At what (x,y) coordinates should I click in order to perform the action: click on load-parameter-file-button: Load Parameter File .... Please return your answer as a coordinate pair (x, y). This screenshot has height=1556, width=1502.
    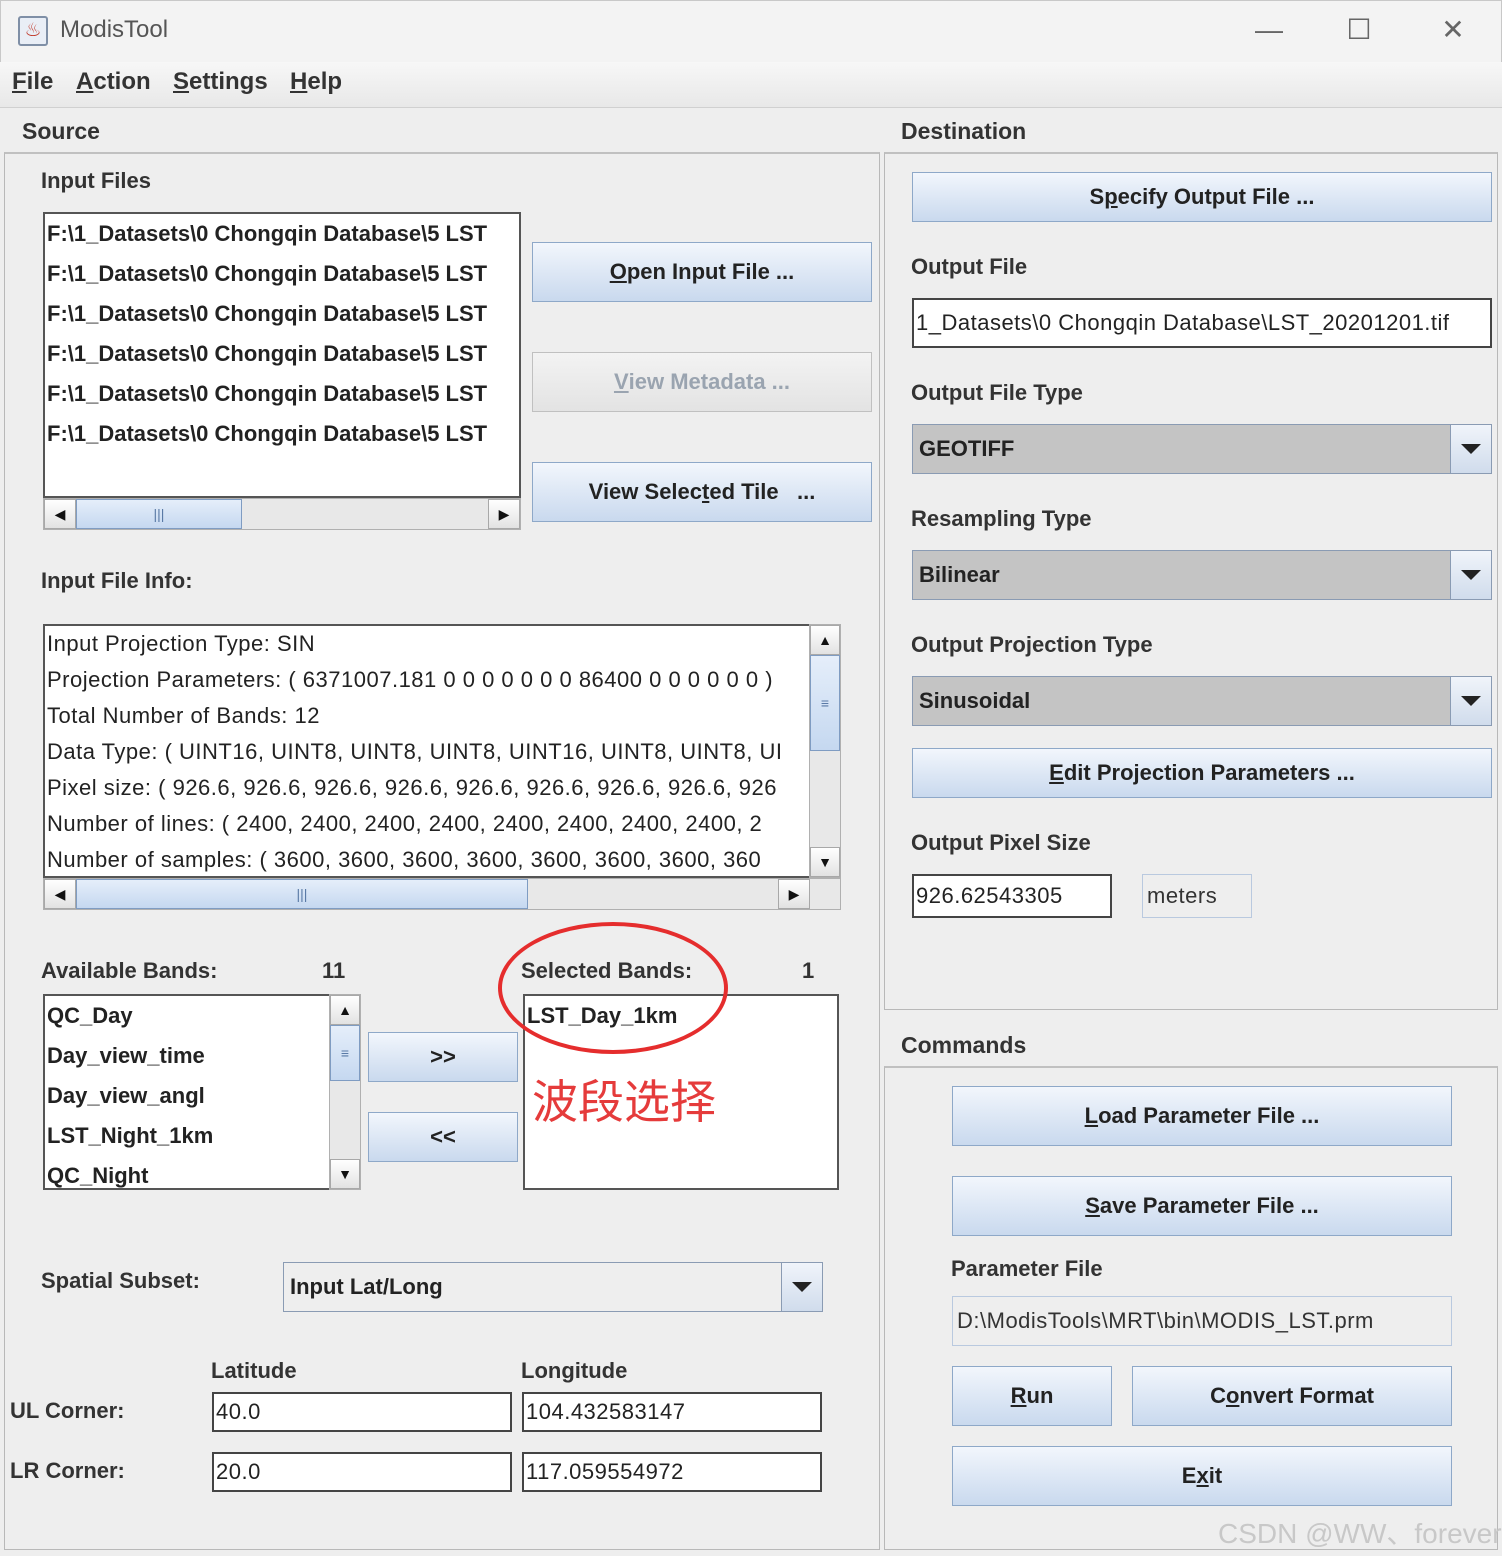
    Looking at the image, I should click on (1202, 1116).